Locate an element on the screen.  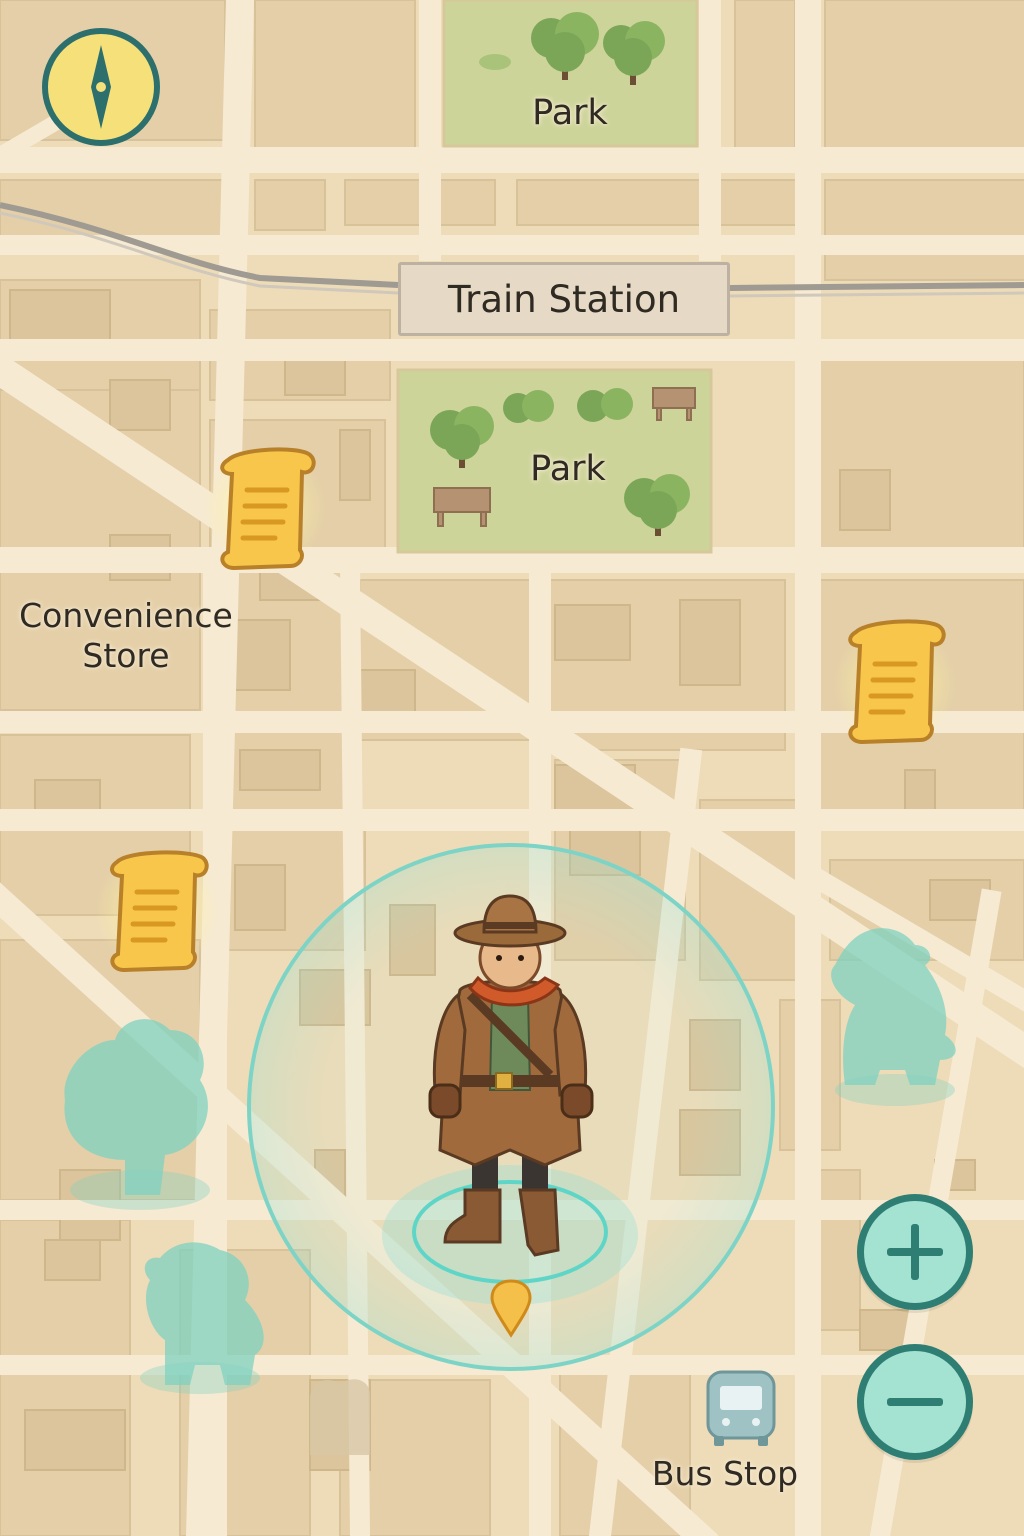
compass-icon is located at coordinates (101, 87).